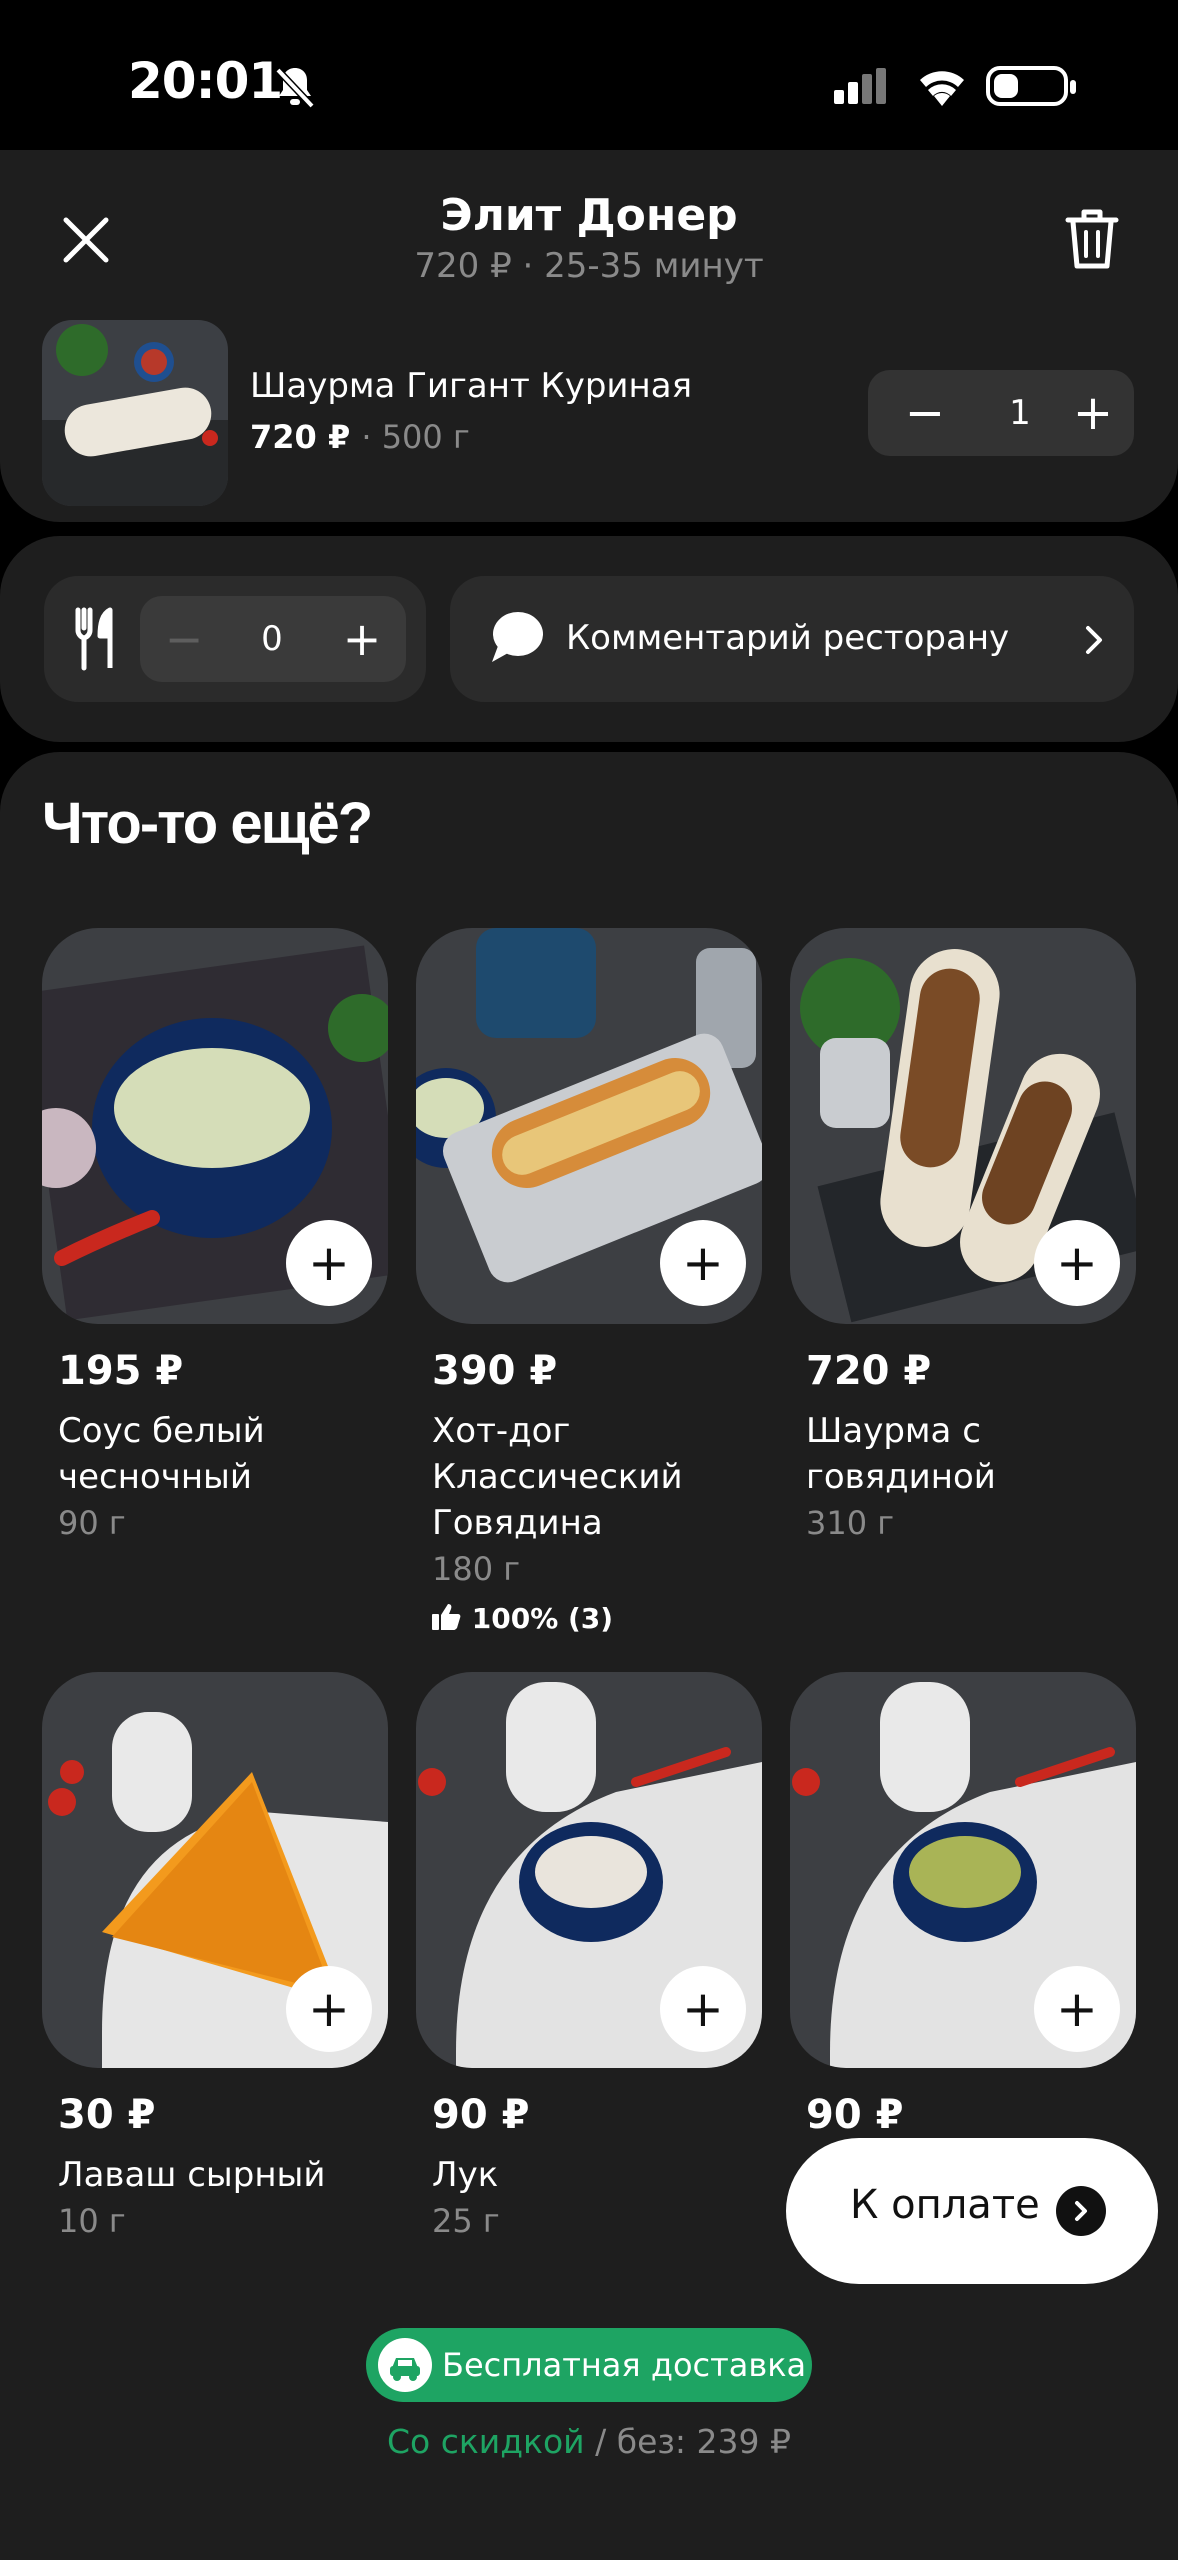 This screenshot has height=2560, width=1178. I want to click on chevron-right-icon, so click(1094, 640).